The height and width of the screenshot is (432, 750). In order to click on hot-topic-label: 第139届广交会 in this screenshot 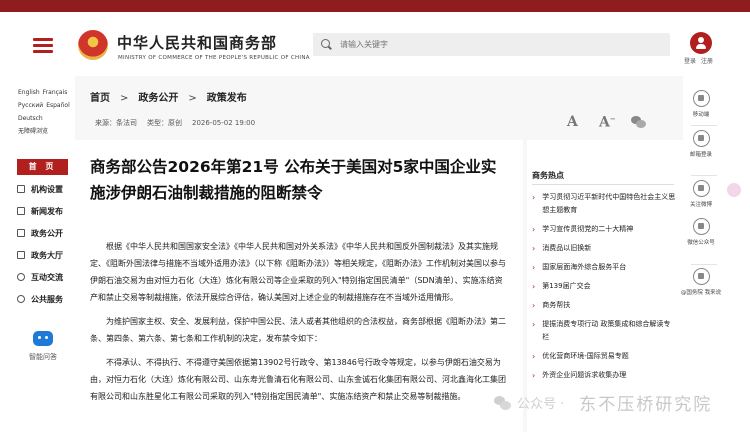, I will do `click(566, 286)`.